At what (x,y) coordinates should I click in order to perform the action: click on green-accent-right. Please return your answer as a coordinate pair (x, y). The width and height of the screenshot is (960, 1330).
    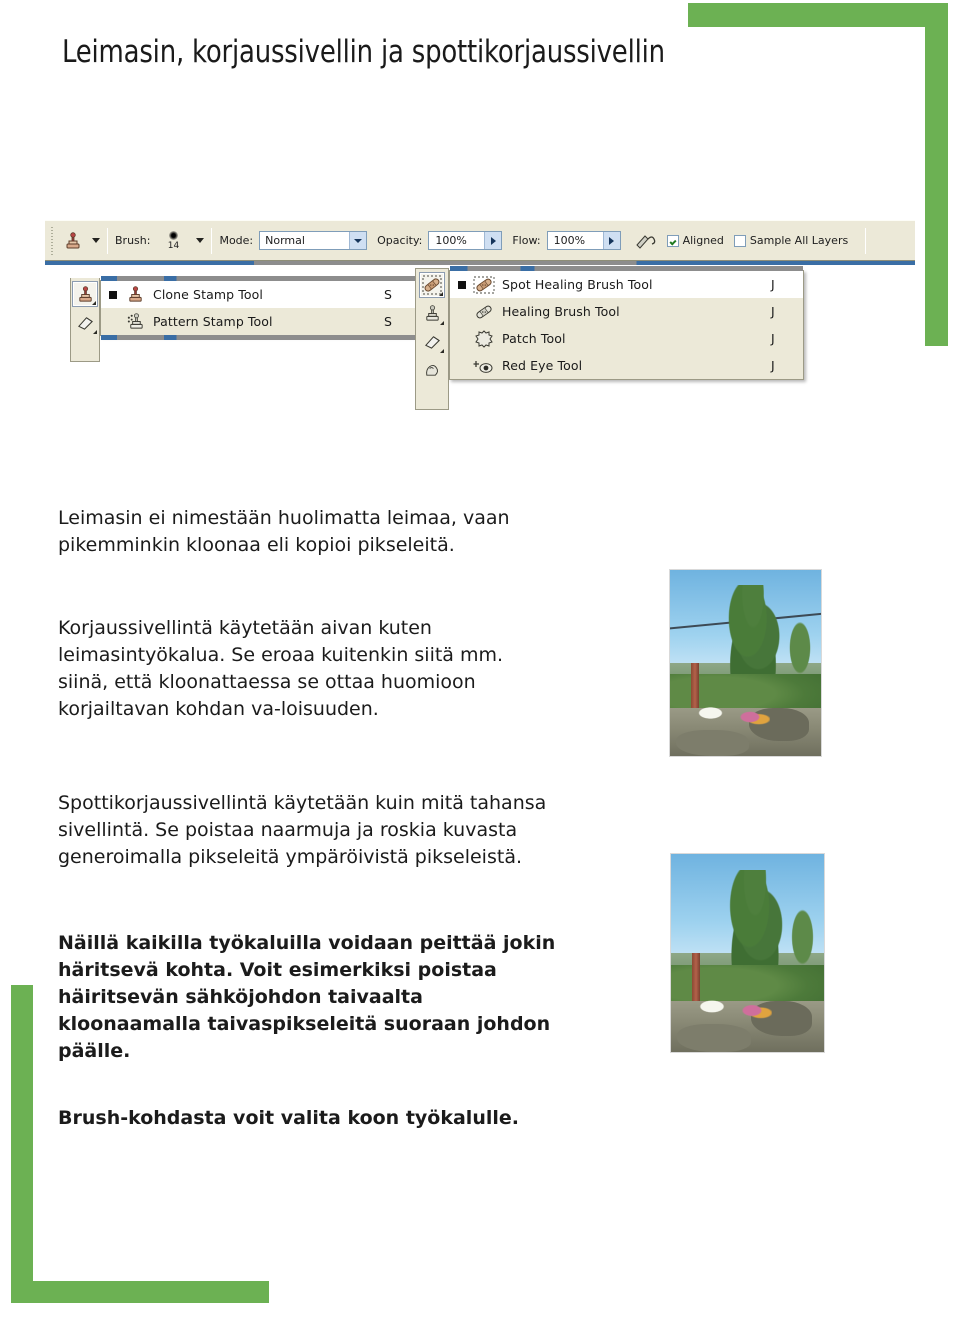
    Looking at the image, I should click on (936, 174).